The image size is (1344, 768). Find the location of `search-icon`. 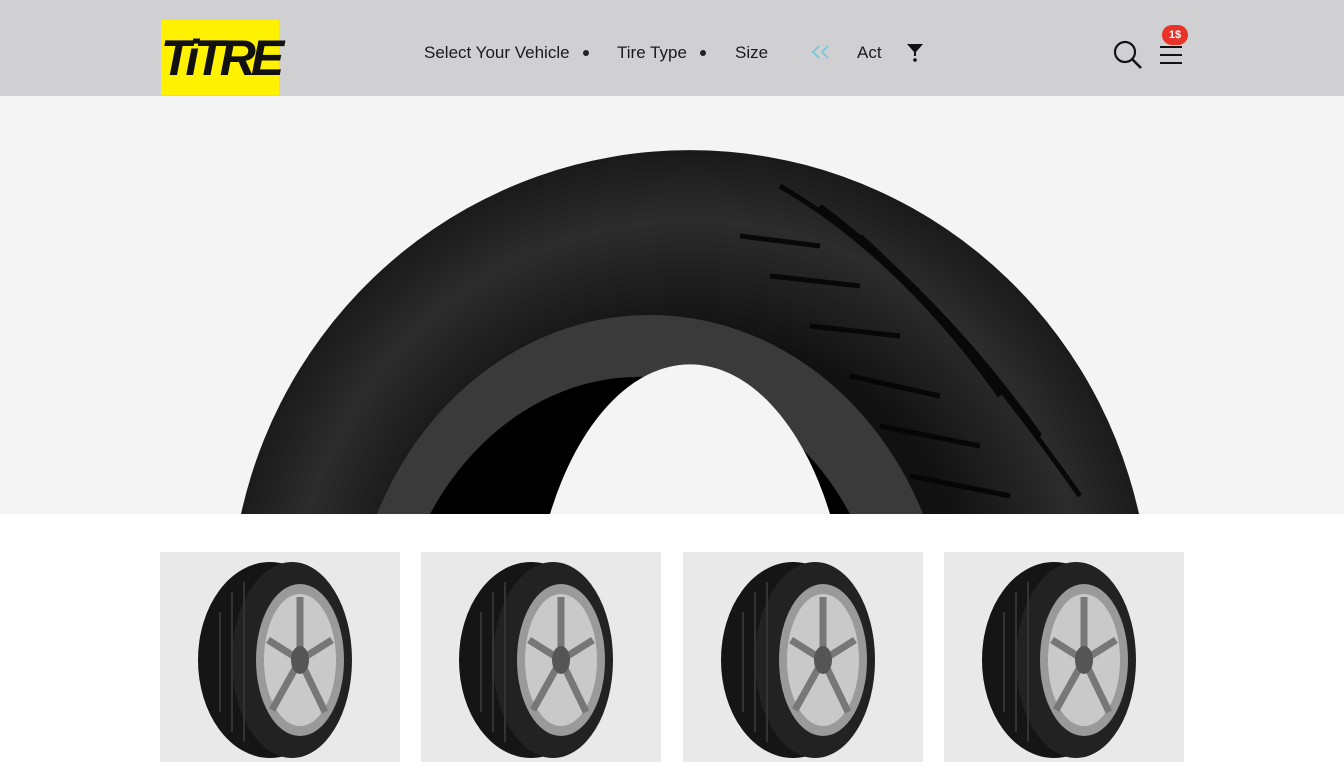

search-icon is located at coordinates (1128, 55).